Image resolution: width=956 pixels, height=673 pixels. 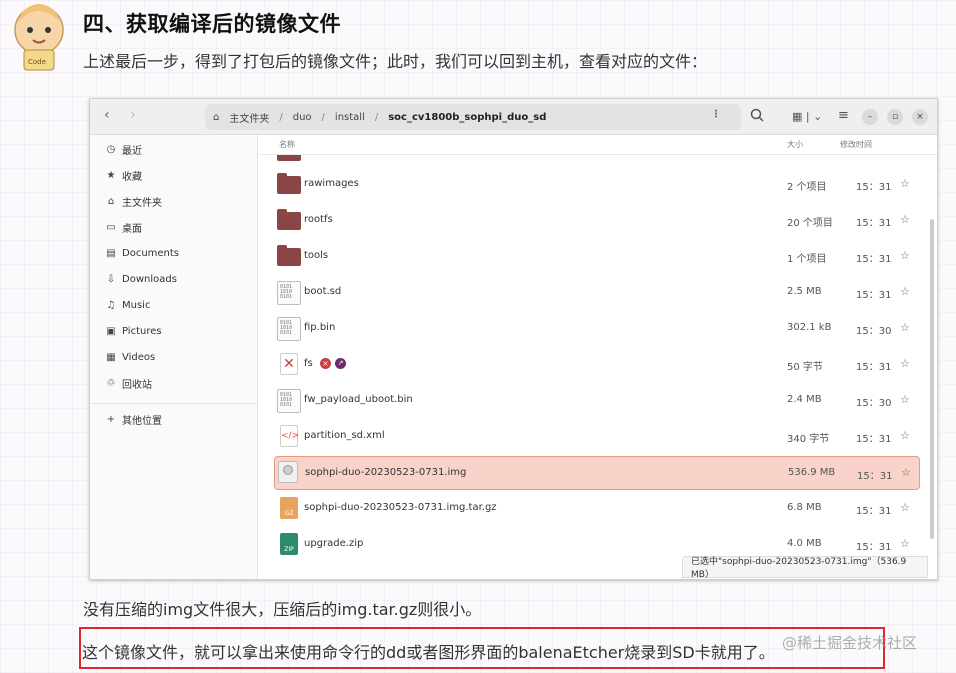 I want to click on view-toggle-icon: ▦ | ⌄, so click(x=807, y=116).